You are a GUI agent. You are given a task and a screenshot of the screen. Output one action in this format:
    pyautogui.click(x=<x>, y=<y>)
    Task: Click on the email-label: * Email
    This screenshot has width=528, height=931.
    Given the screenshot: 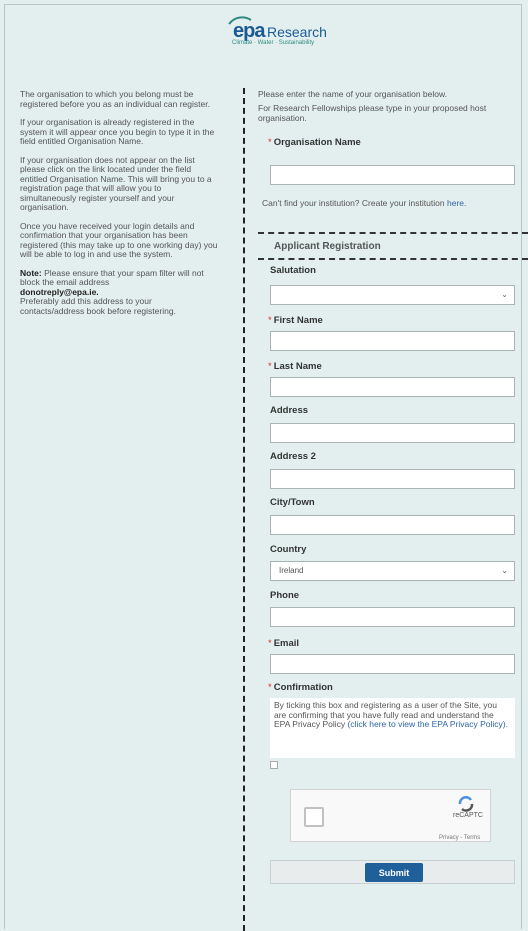 What is the action you would take?
    pyautogui.click(x=284, y=643)
    